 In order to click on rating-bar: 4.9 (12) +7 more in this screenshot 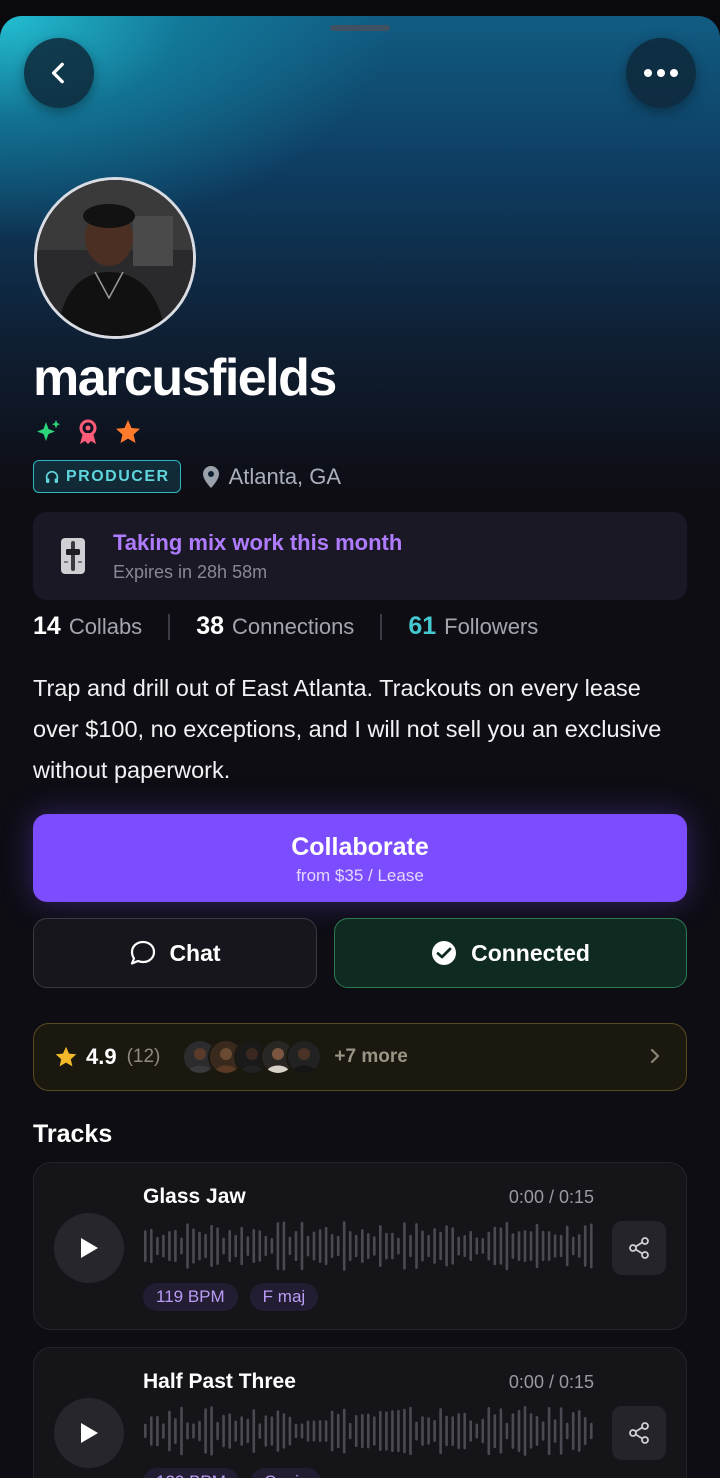, I will do `click(360, 1057)`.